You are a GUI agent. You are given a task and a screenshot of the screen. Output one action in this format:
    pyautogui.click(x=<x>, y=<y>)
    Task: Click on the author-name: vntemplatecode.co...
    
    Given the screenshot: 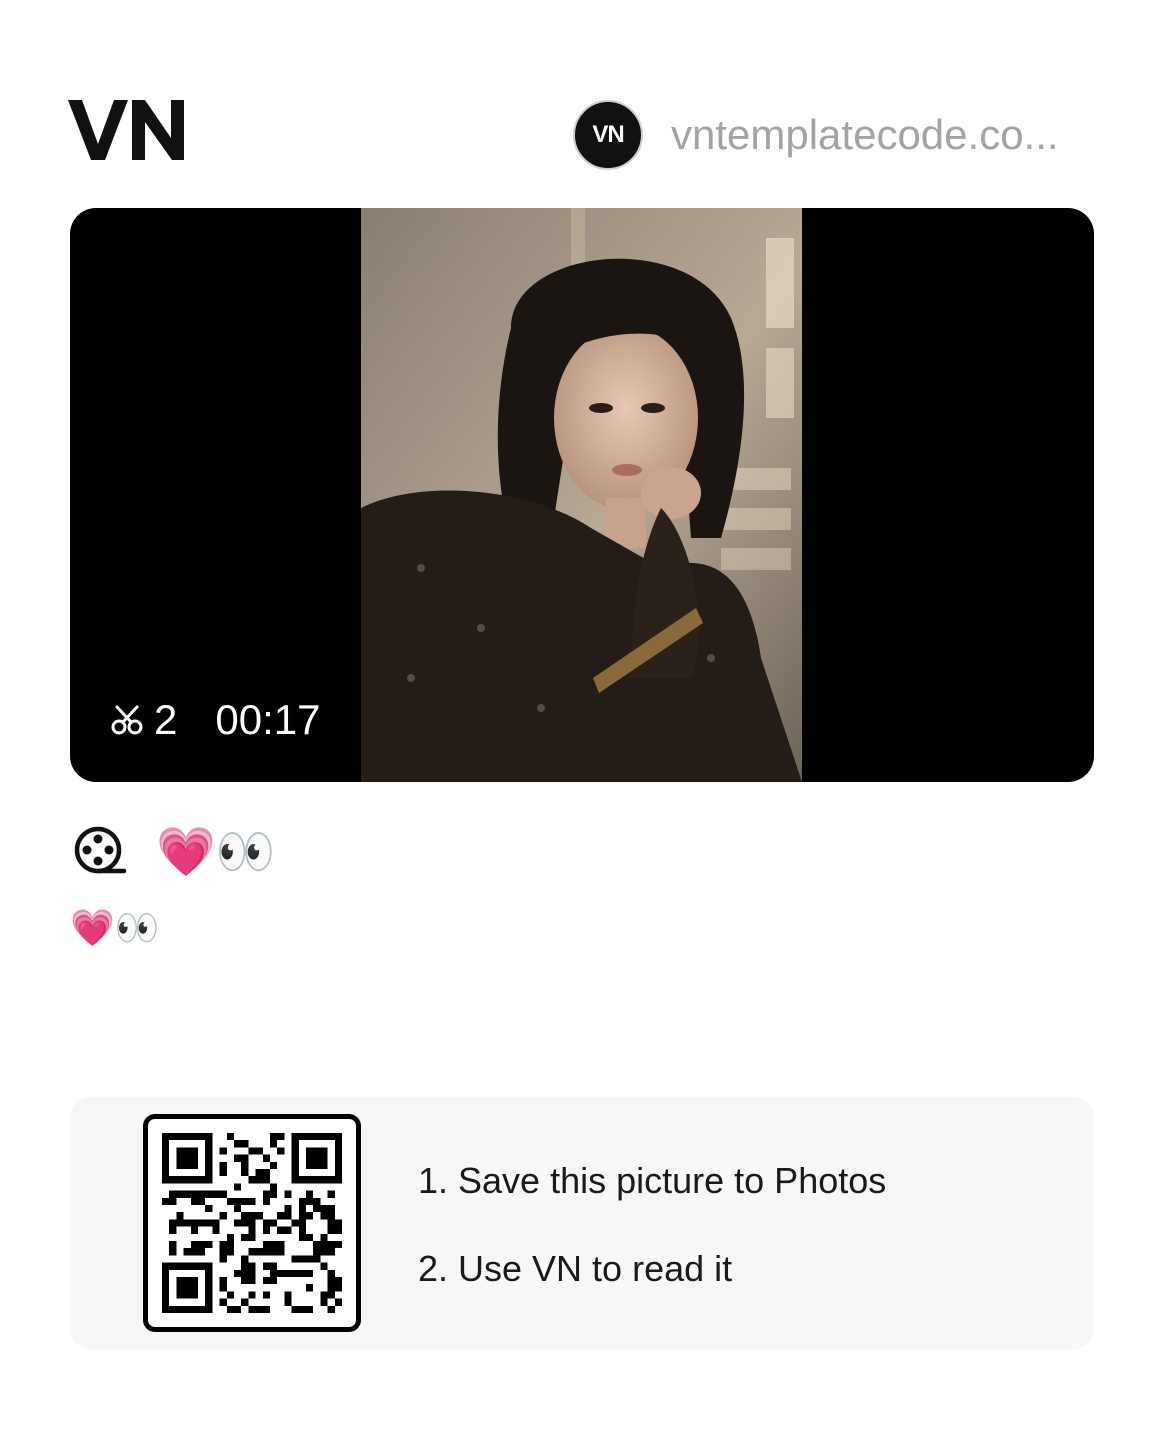 What is the action you would take?
    pyautogui.click(x=865, y=135)
    